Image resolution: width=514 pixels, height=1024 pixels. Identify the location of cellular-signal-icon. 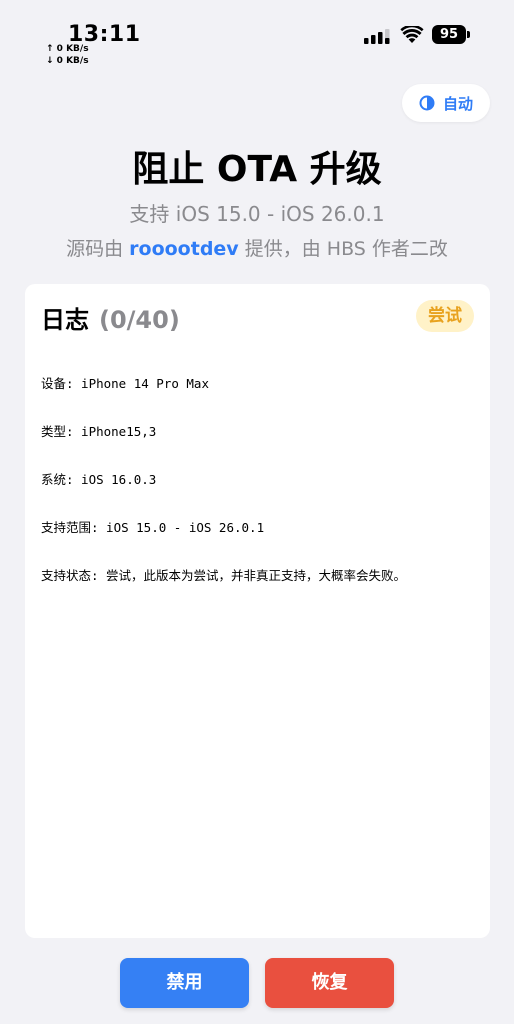
(377, 36).